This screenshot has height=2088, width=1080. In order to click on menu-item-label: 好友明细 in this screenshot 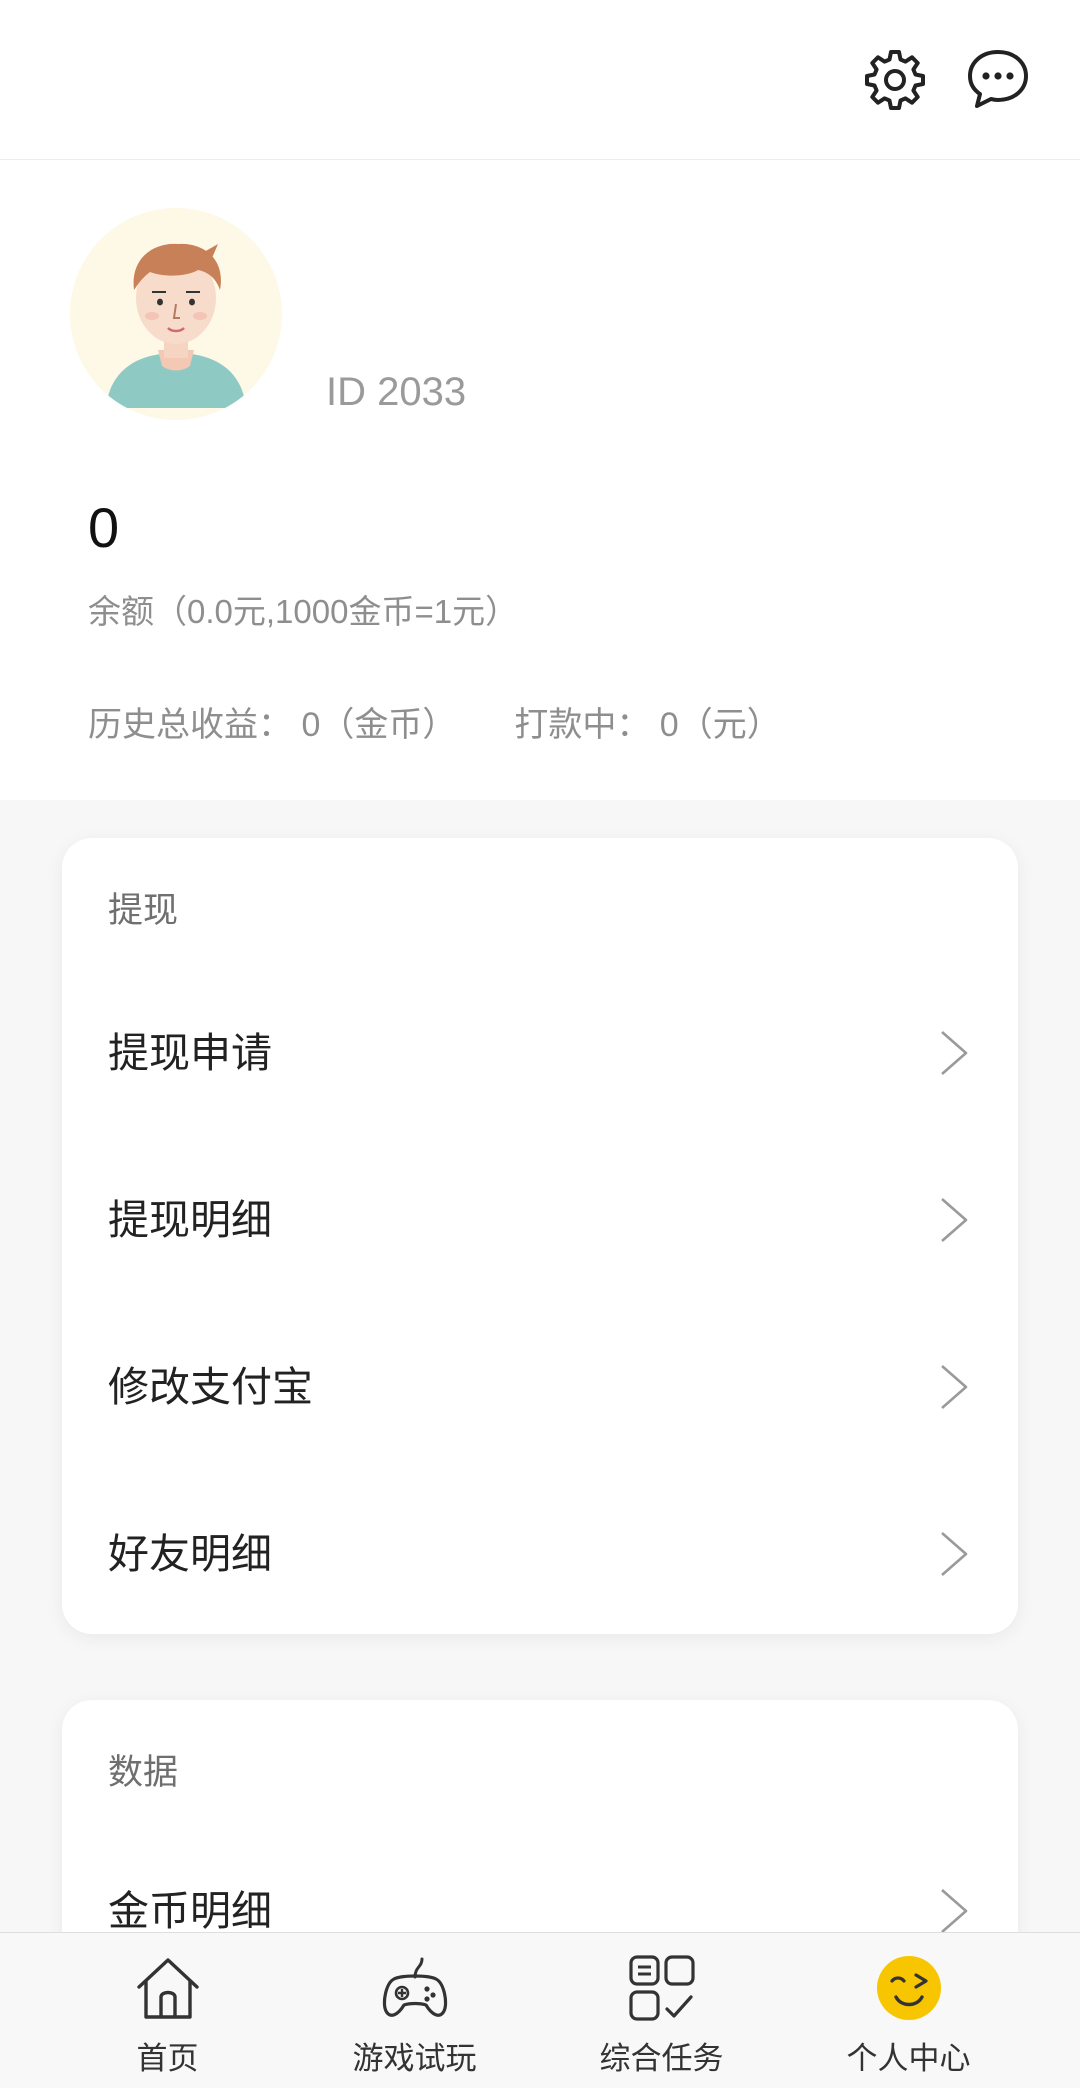, I will do `click(190, 1554)`.